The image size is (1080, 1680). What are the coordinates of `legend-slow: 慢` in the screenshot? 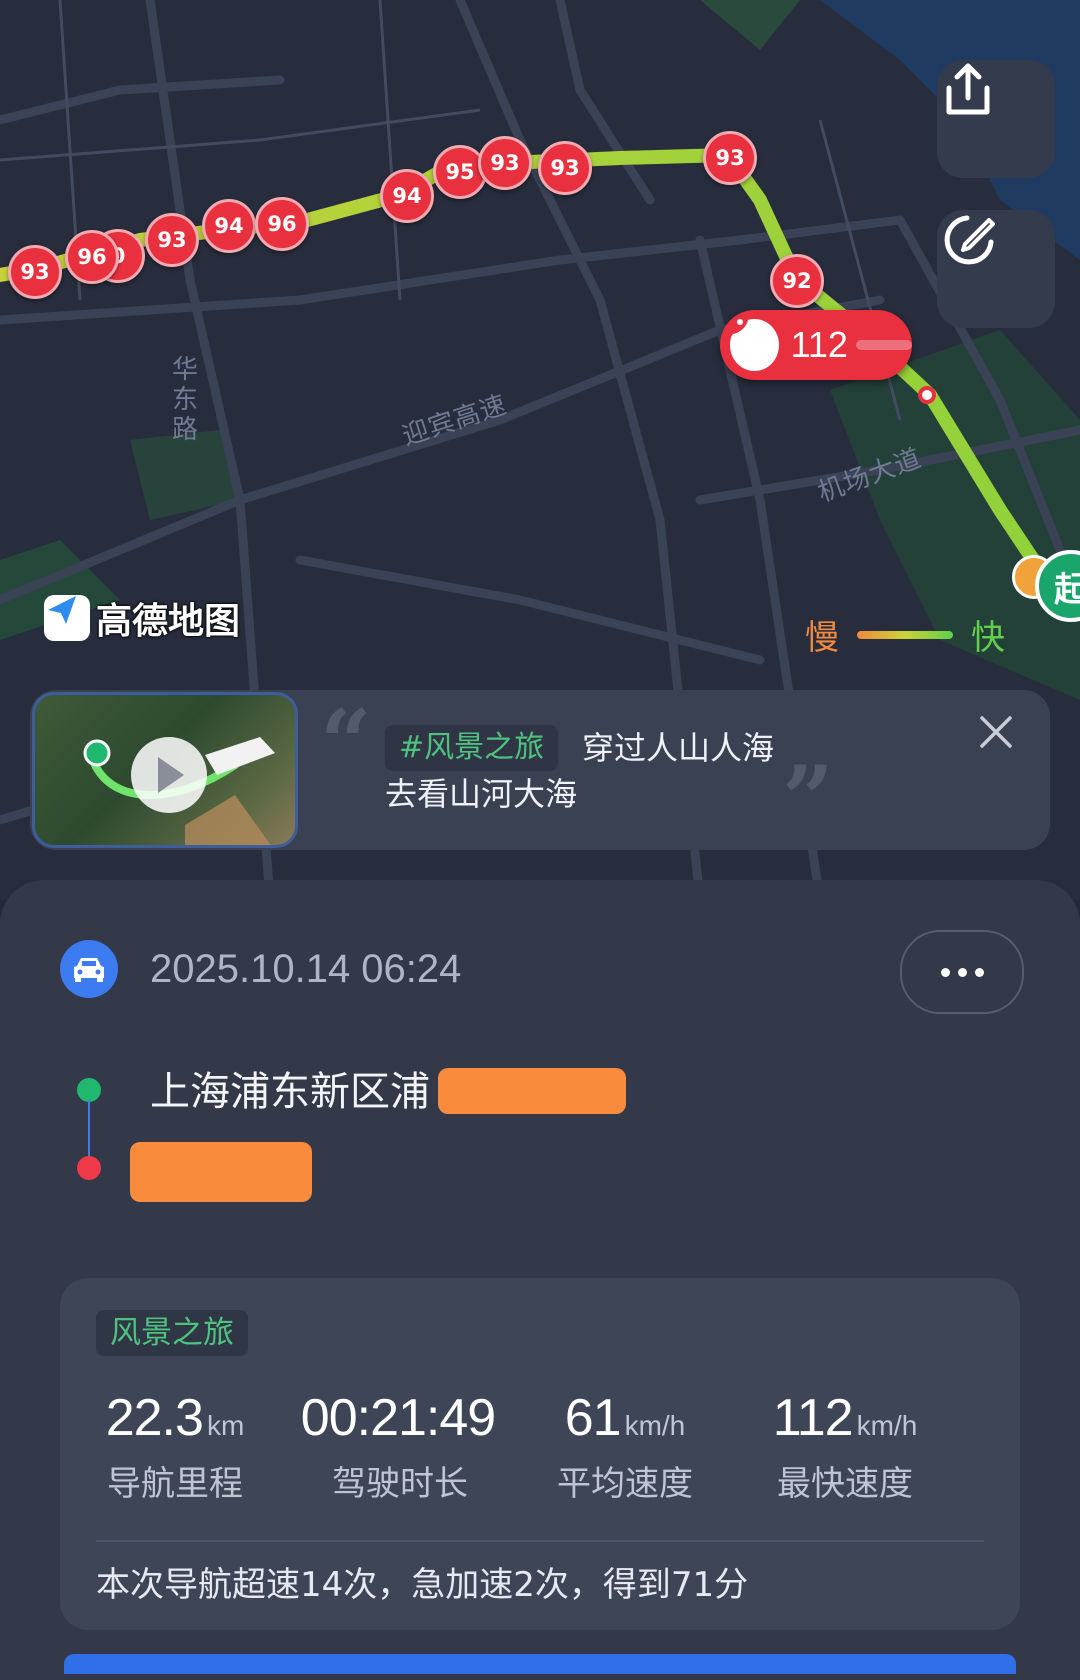 It's located at (822, 638).